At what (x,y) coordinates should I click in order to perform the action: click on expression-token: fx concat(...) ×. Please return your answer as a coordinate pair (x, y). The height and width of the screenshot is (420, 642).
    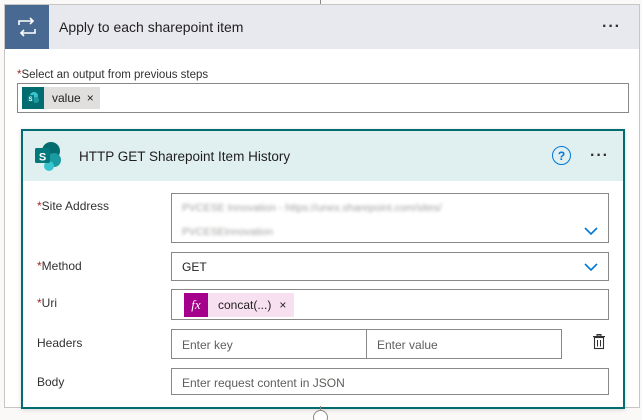
    Looking at the image, I should click on (239, 305).